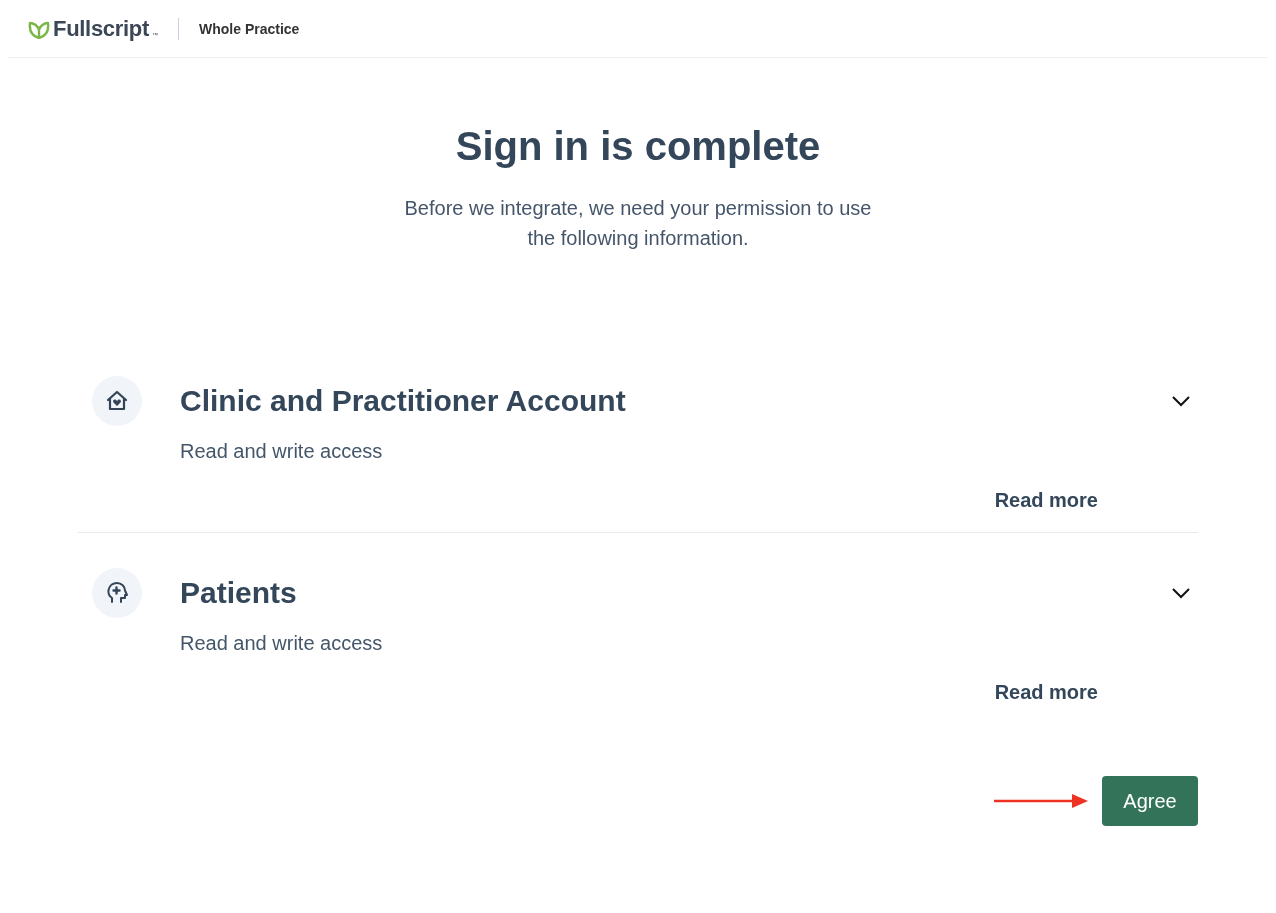 This screenshot has height=913, width=1276. What do you see at coordinates (117, 401) in the screenshot?
I see `house-icon` at bounding box center [117, 401].